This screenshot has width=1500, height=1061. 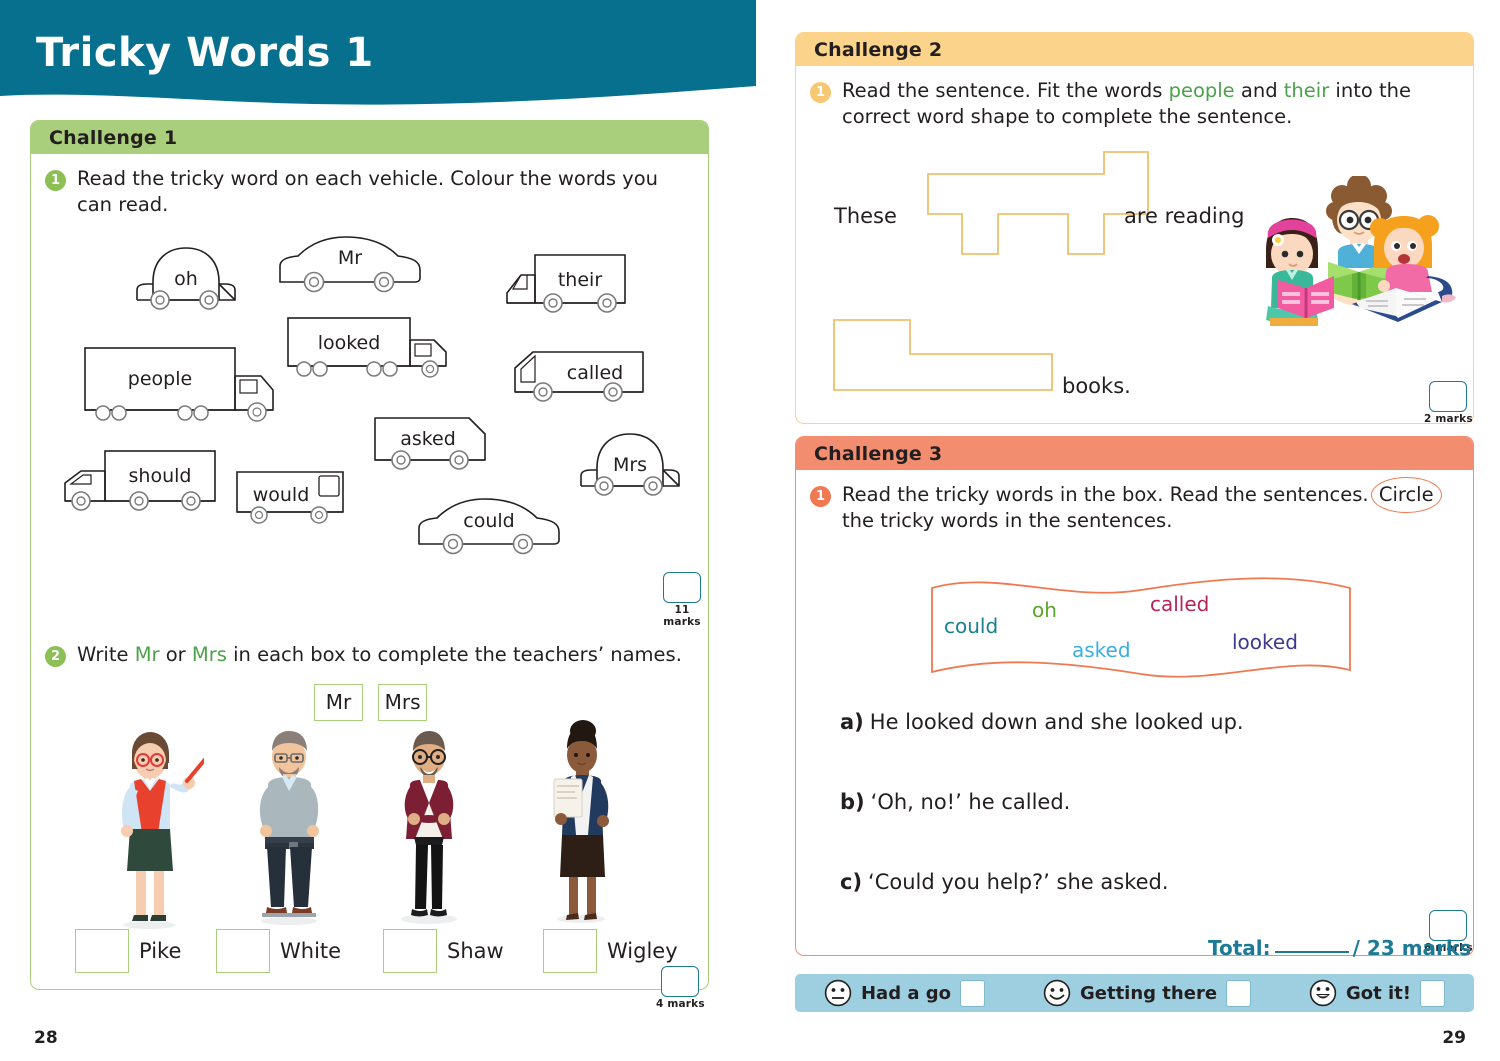 What do you see at coordinates (349, 342) in the screenshot?
I see `vehicle-word: looked` at bounding box center [349, 342].